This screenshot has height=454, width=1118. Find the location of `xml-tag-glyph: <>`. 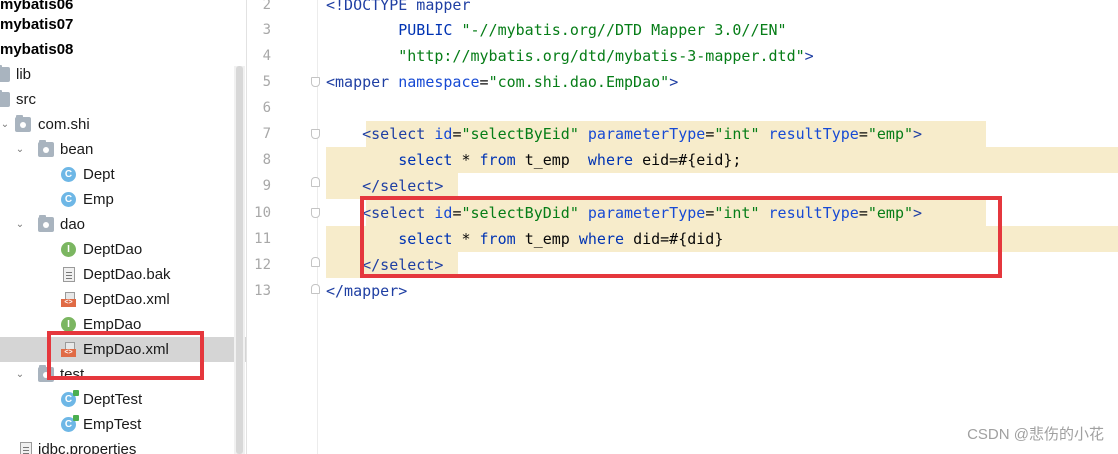

xml-tag-glyph: <> is located at coordinates (68, 303).